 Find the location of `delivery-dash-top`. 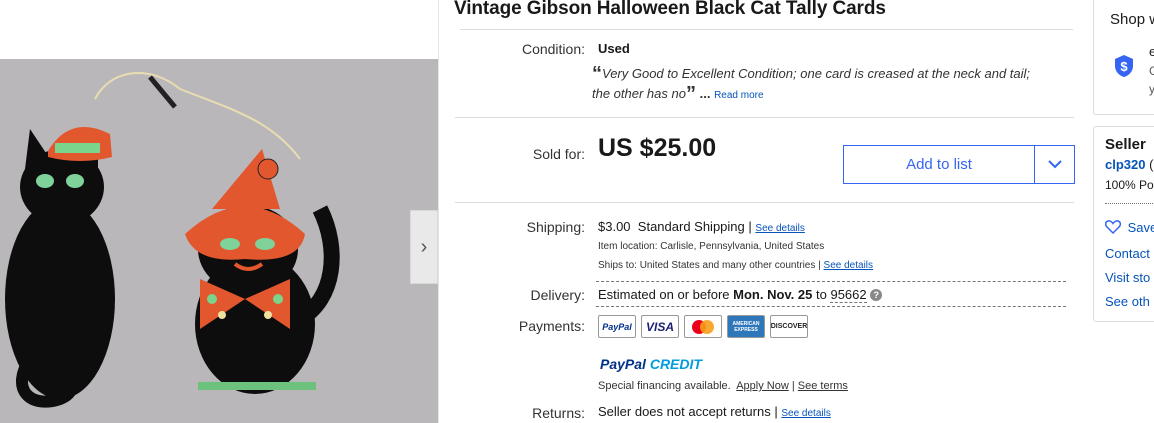

delivery-dash-top is located at coordinates (831, 281).